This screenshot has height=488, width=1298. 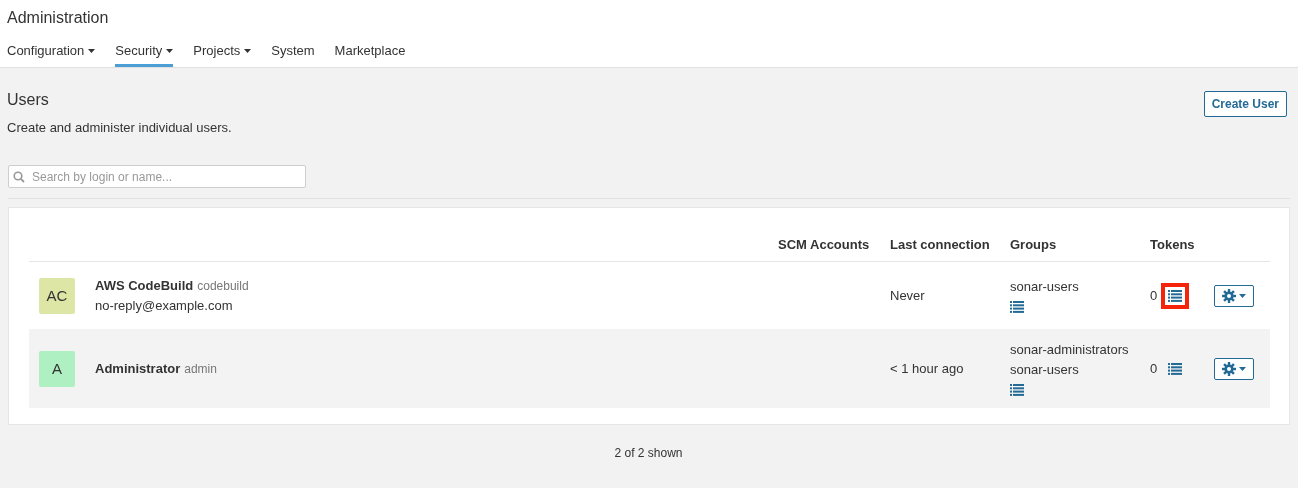 What do you see at coordinates (940, 244) in the screenshot?
I see `column-header: Last connection` at bounding box center [940, 244].